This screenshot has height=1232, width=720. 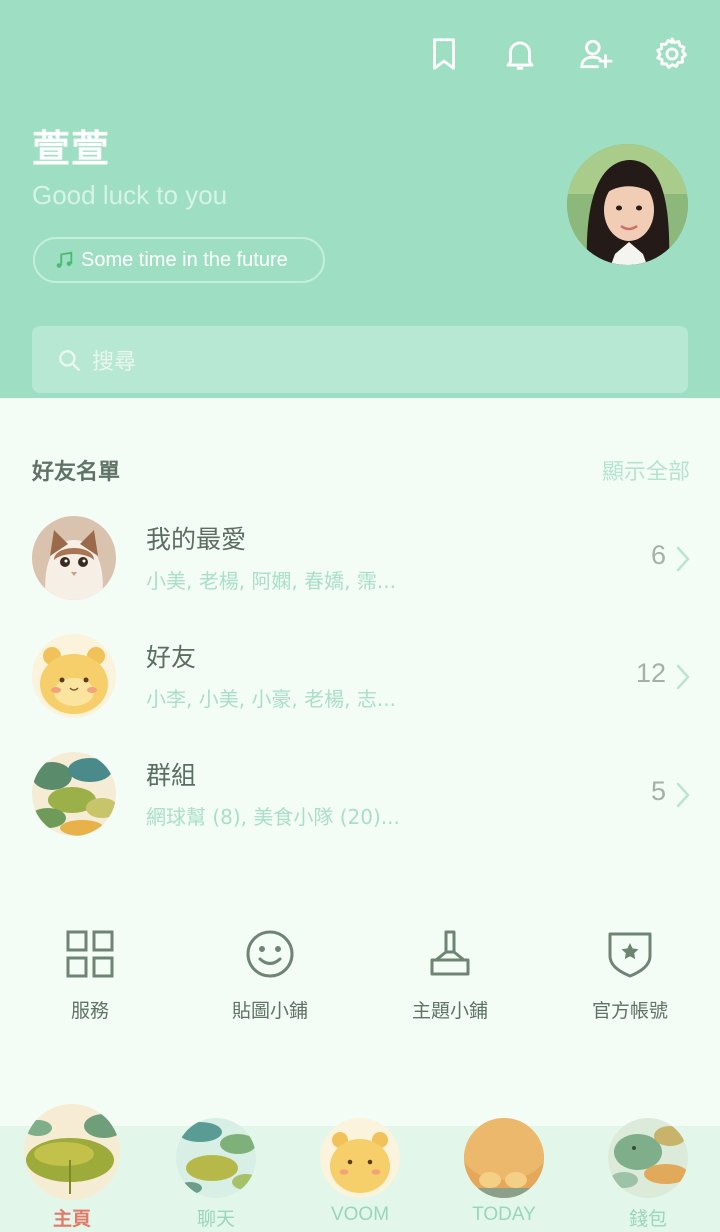 What do you see at coordinates (596, 54) in the screenshot?
I see `add-friend-icon` at bounding box center [596, 54].